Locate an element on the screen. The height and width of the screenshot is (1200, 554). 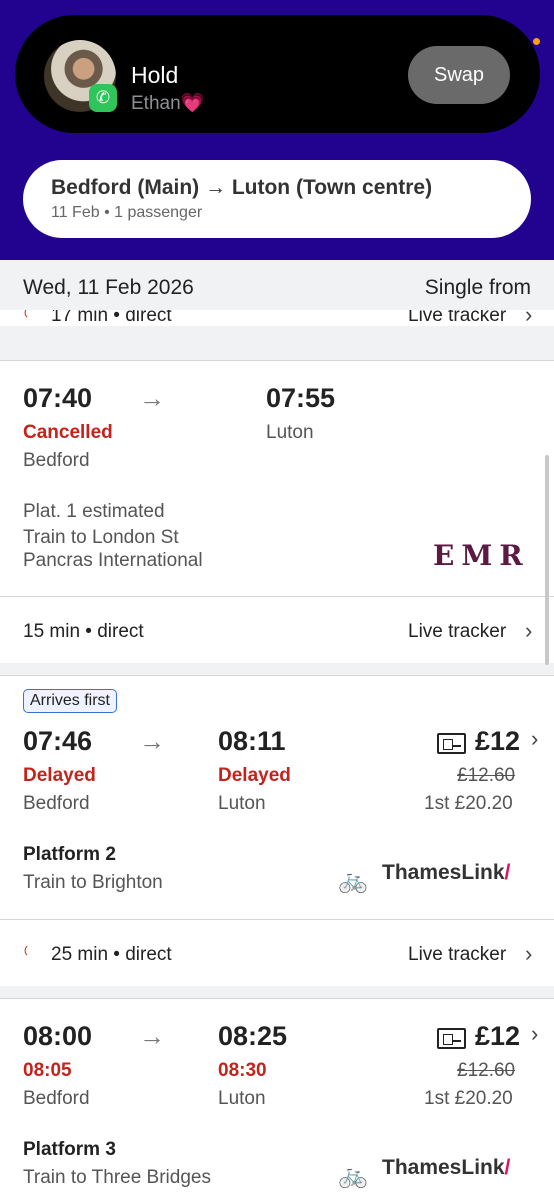
caller-name: Ethan💗 is located at coordinates (168, 103).